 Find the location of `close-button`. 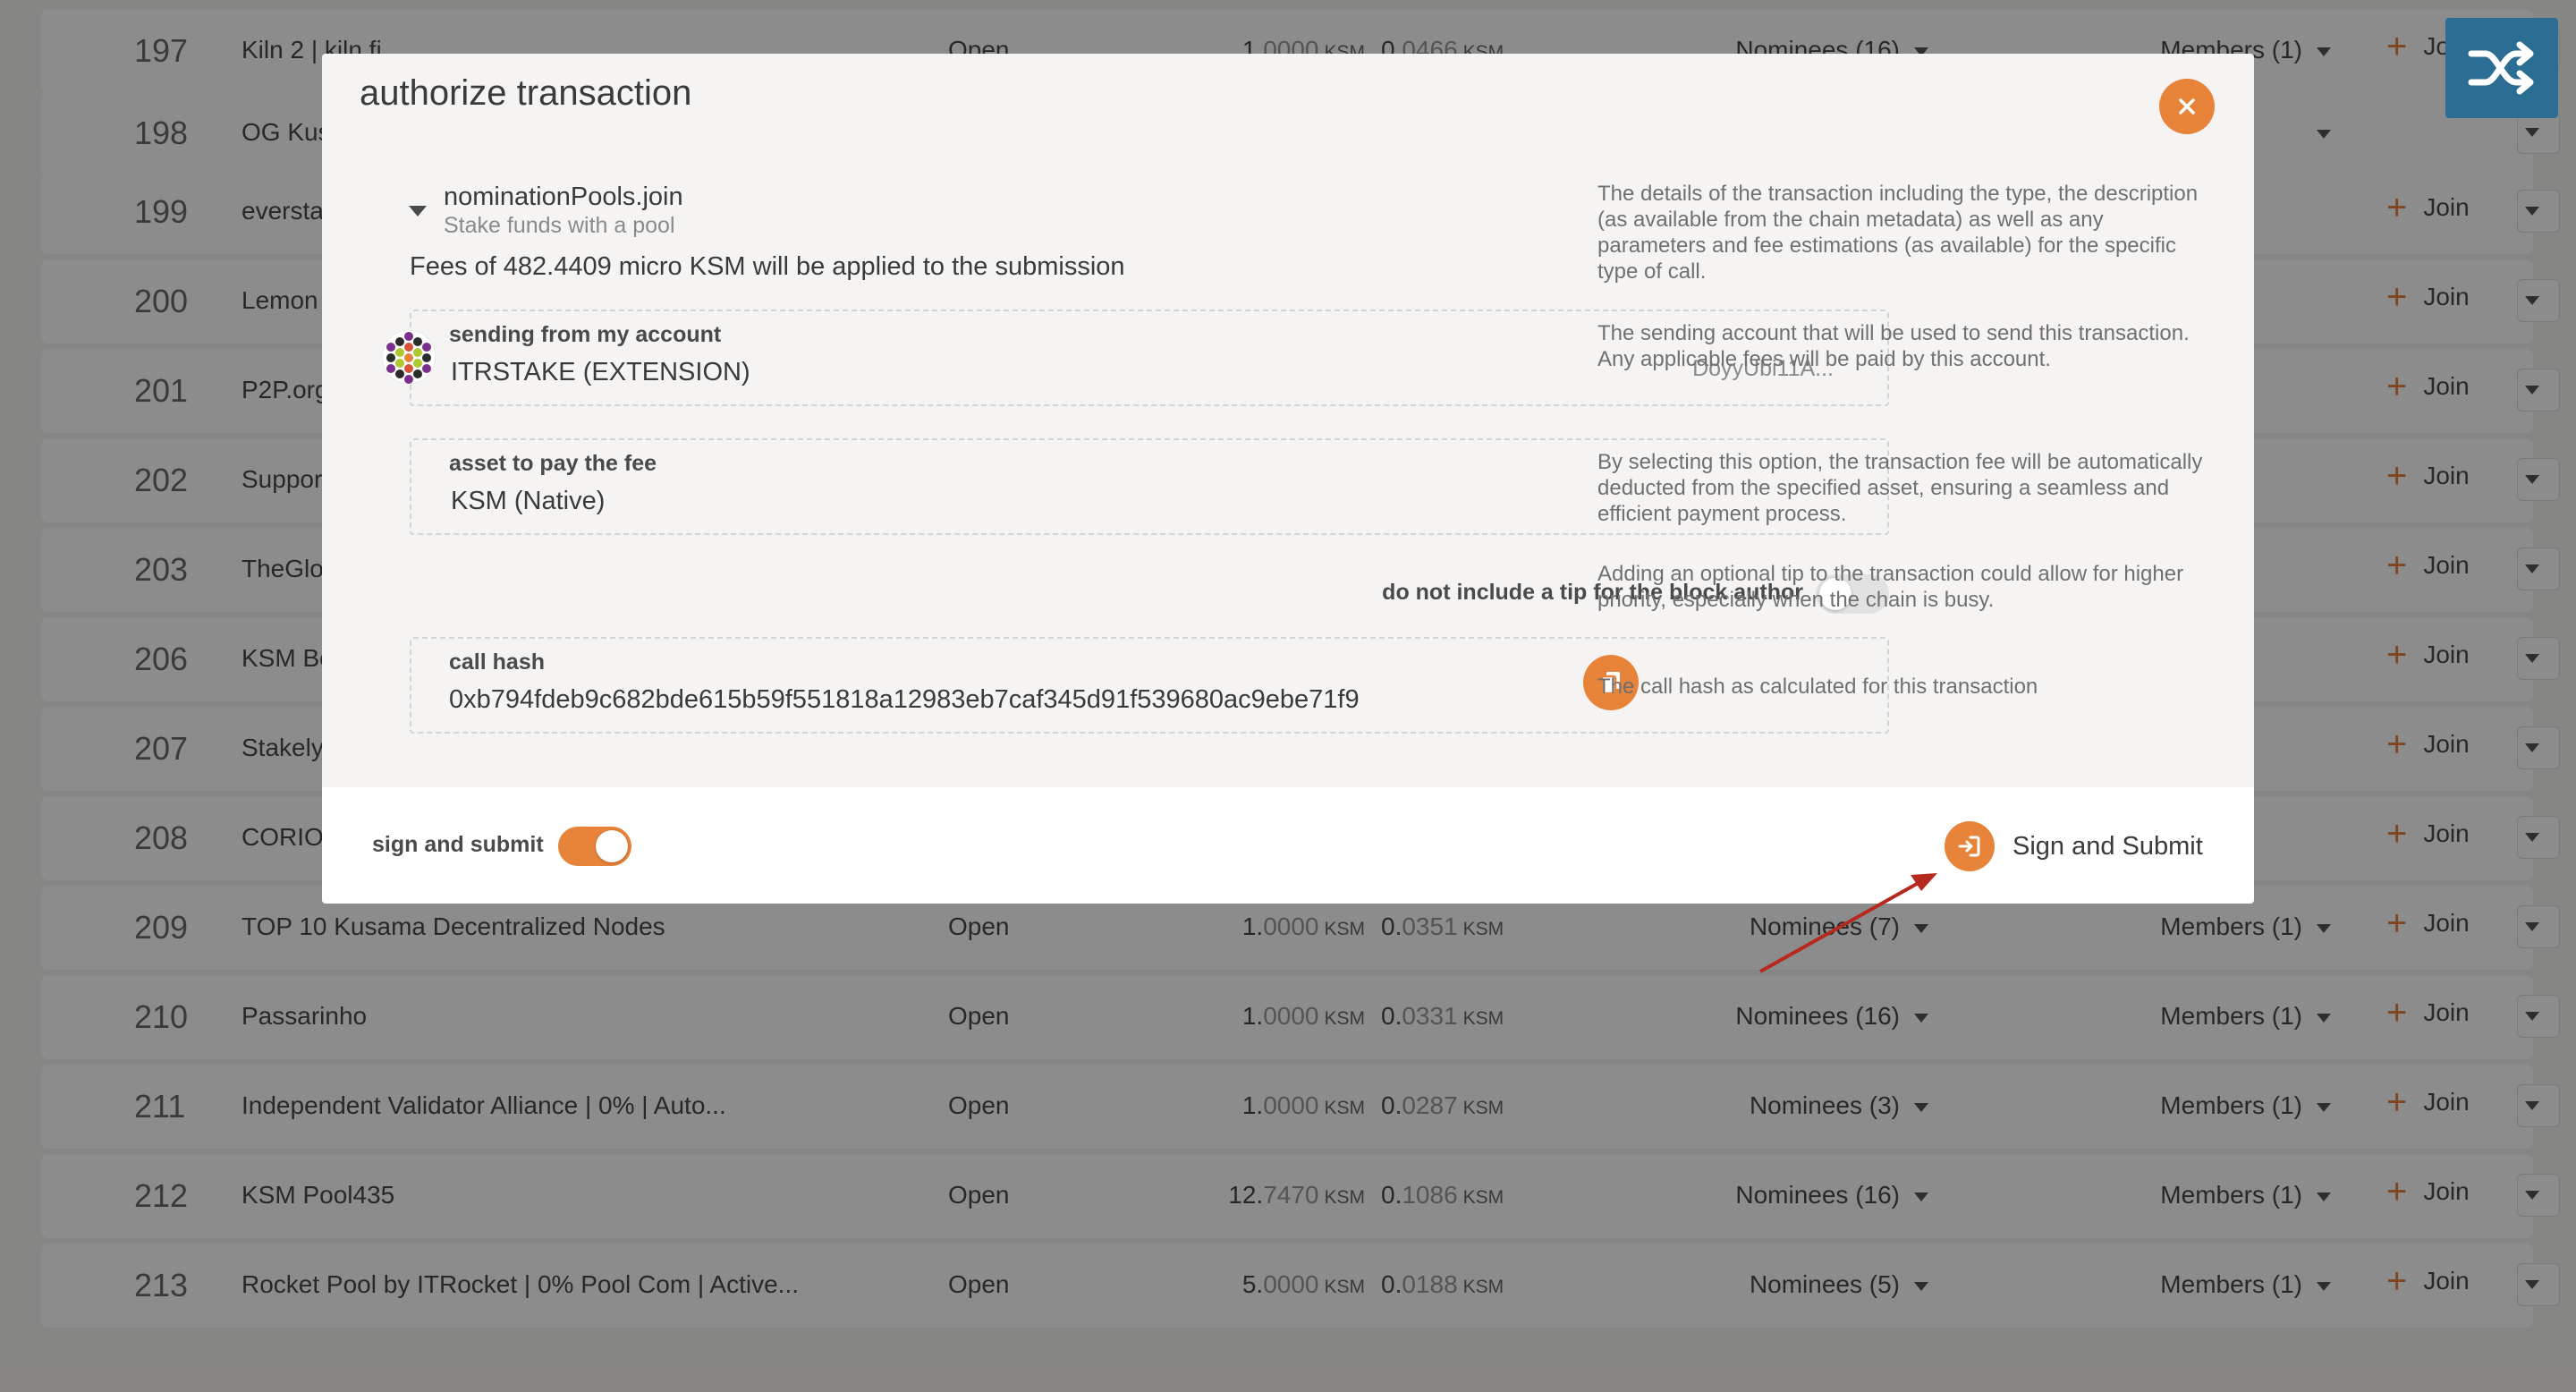

close-button is located at coordinates (2187, 106).